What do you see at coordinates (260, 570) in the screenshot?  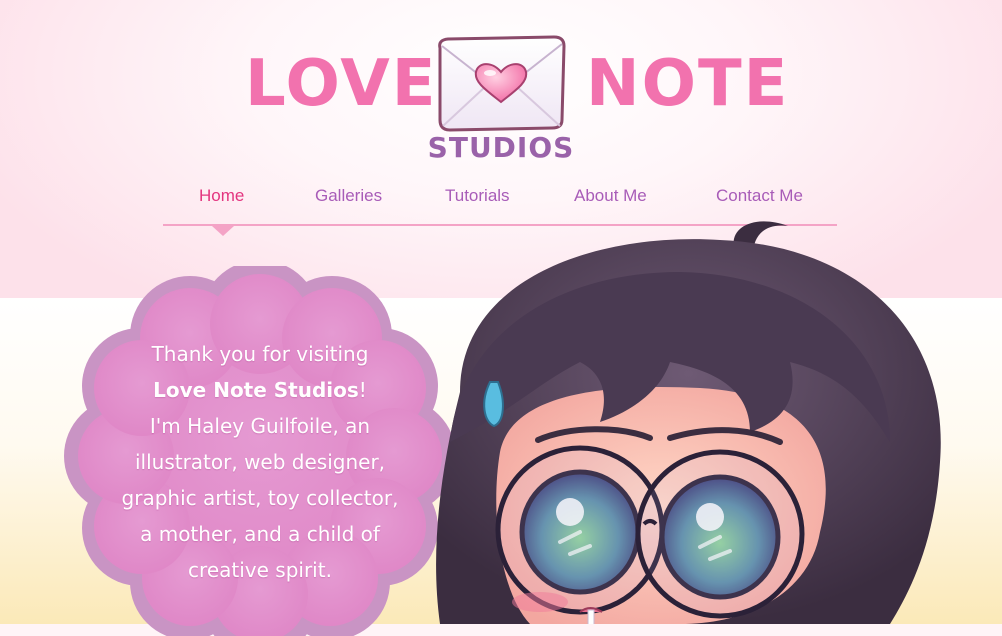 I see `welcome-line-7: creative spirit.` at bounding box center [260, 570].